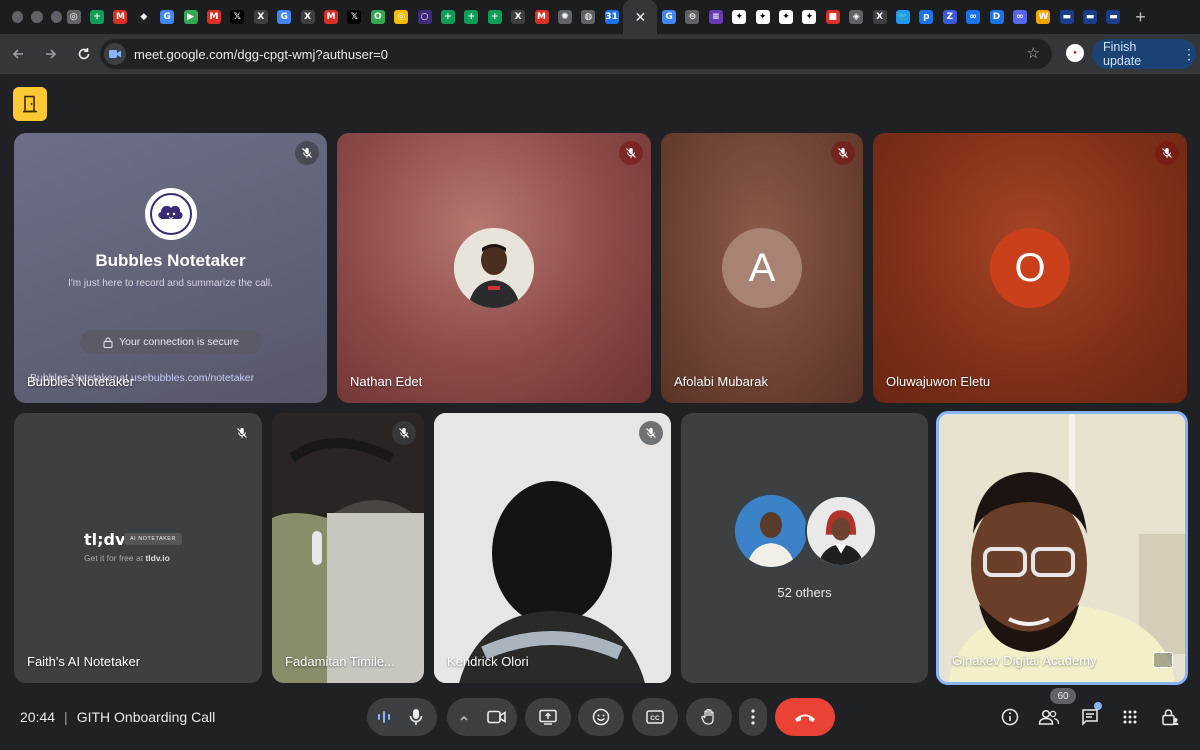 This screenshot has height=750, width=1200. I want to click on leave-call-button, so click(805, 717).